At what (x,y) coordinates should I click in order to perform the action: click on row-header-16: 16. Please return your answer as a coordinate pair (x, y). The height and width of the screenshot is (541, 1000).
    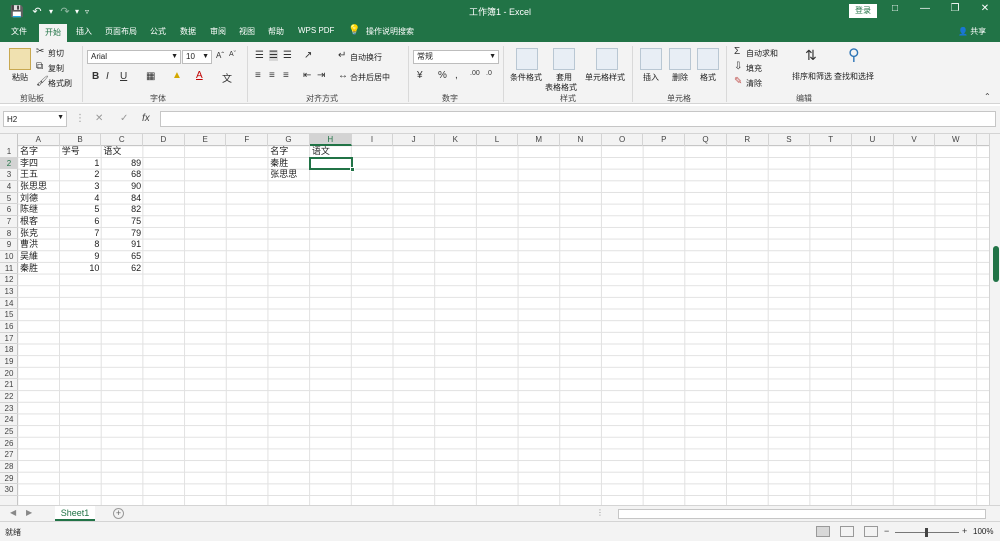
    Looking at the image, I should click on (9, 327).